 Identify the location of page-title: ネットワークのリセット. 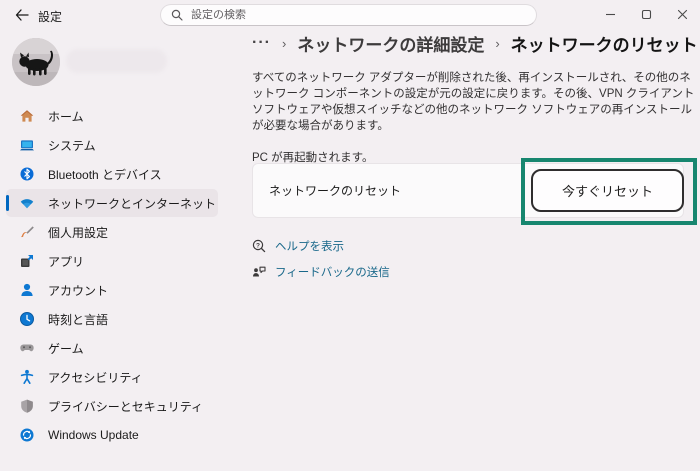
(604, 45).